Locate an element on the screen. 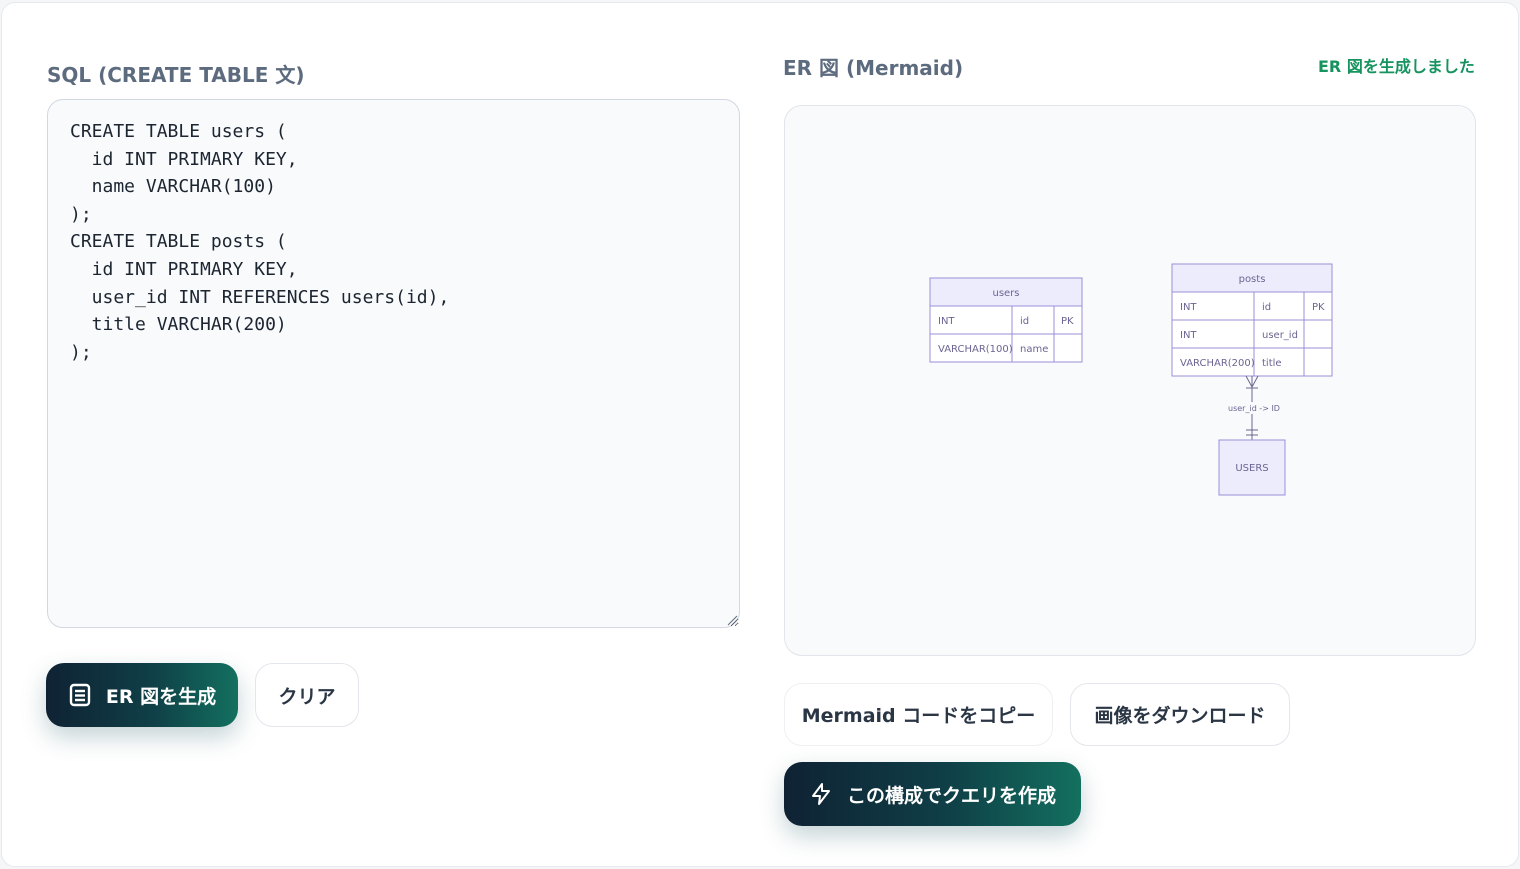 The image size is (1520, 869). relationship-line: user_id -> ID is located at coordinates (1254, 407).